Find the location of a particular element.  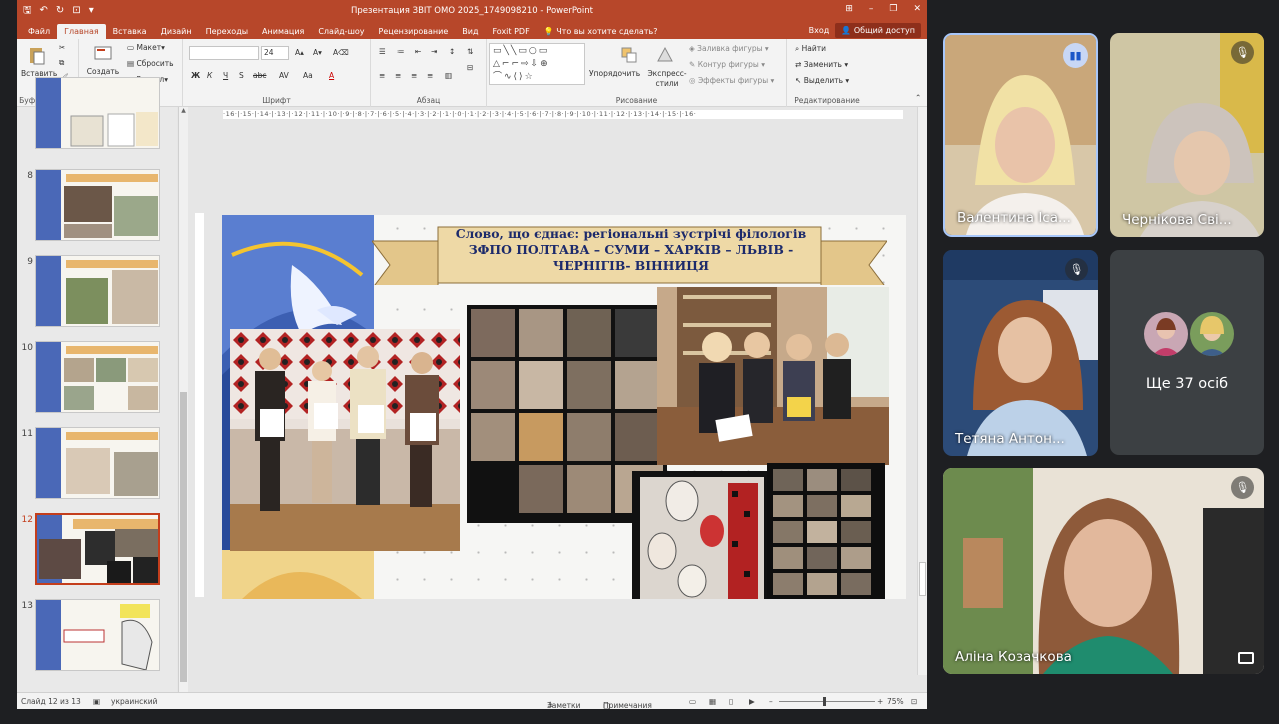

tab-review: Рецензирование is located at coordinates (414, 31).